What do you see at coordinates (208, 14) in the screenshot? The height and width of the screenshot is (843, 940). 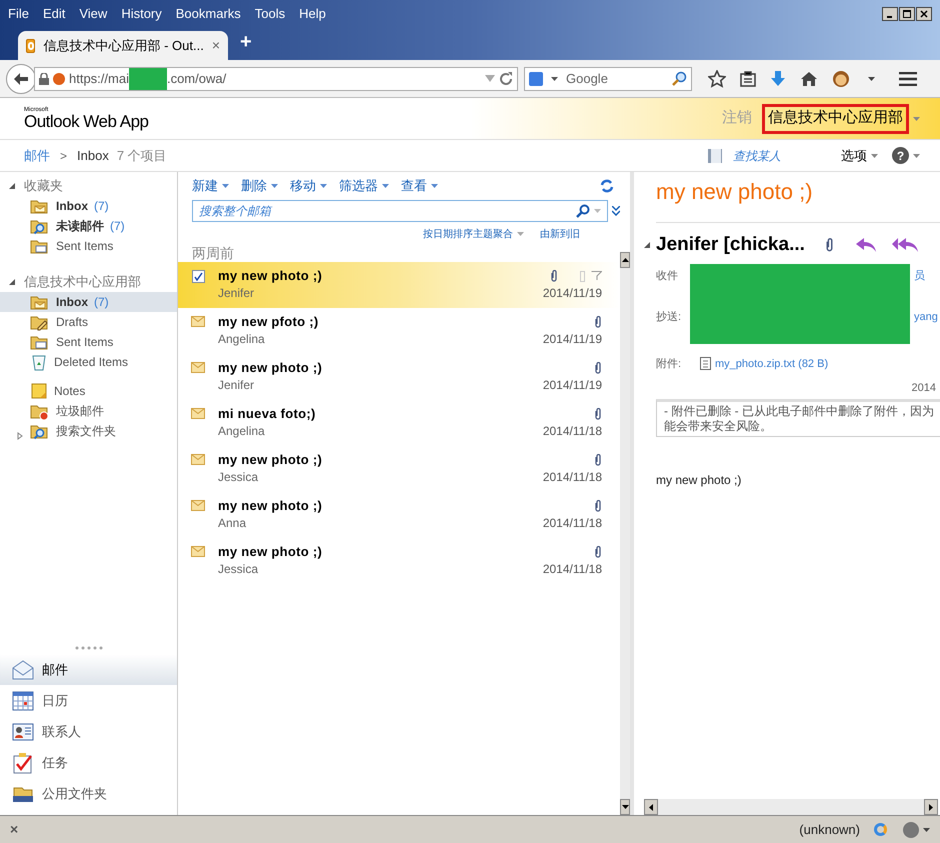 I see `menu-item: Bookmarks` at bounding box center [208, 14].